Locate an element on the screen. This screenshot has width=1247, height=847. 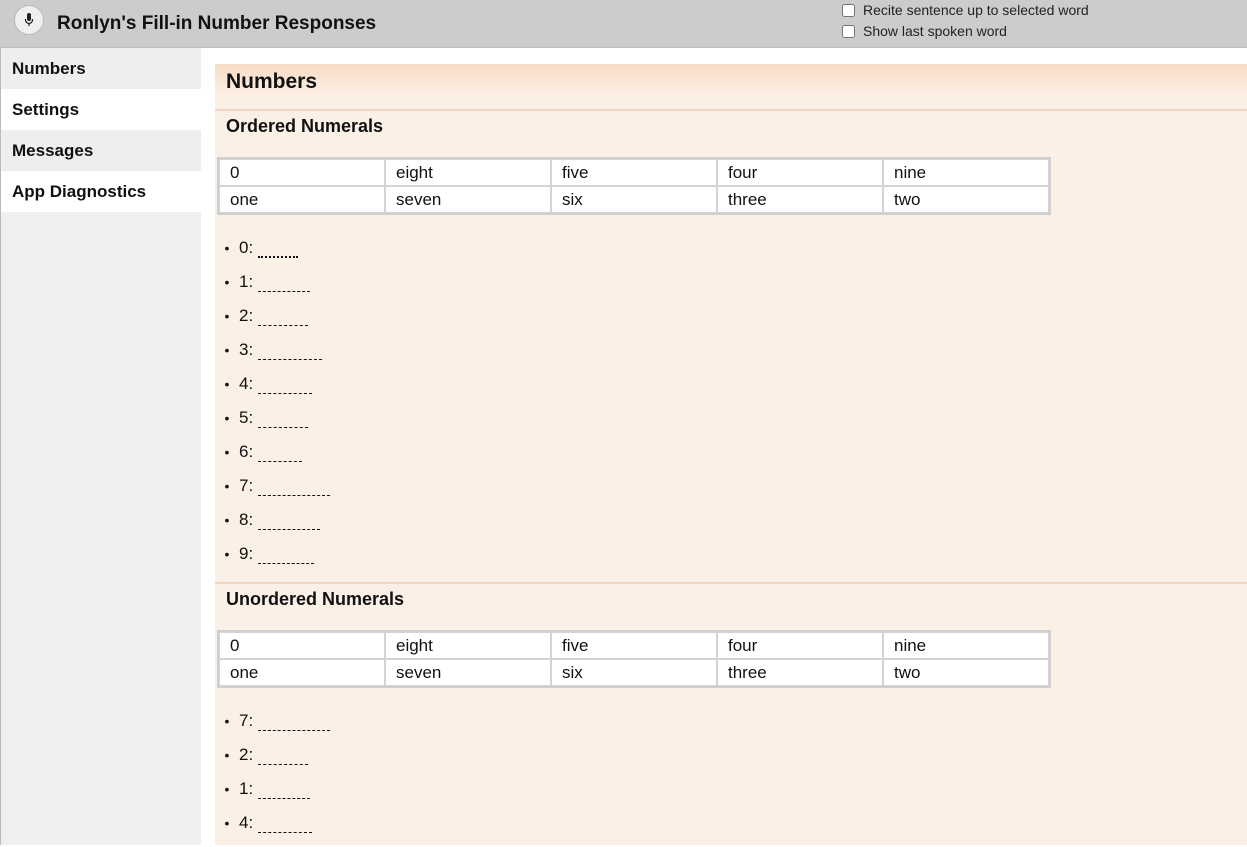
list-item: 5: is located at coordinates (272, 425).